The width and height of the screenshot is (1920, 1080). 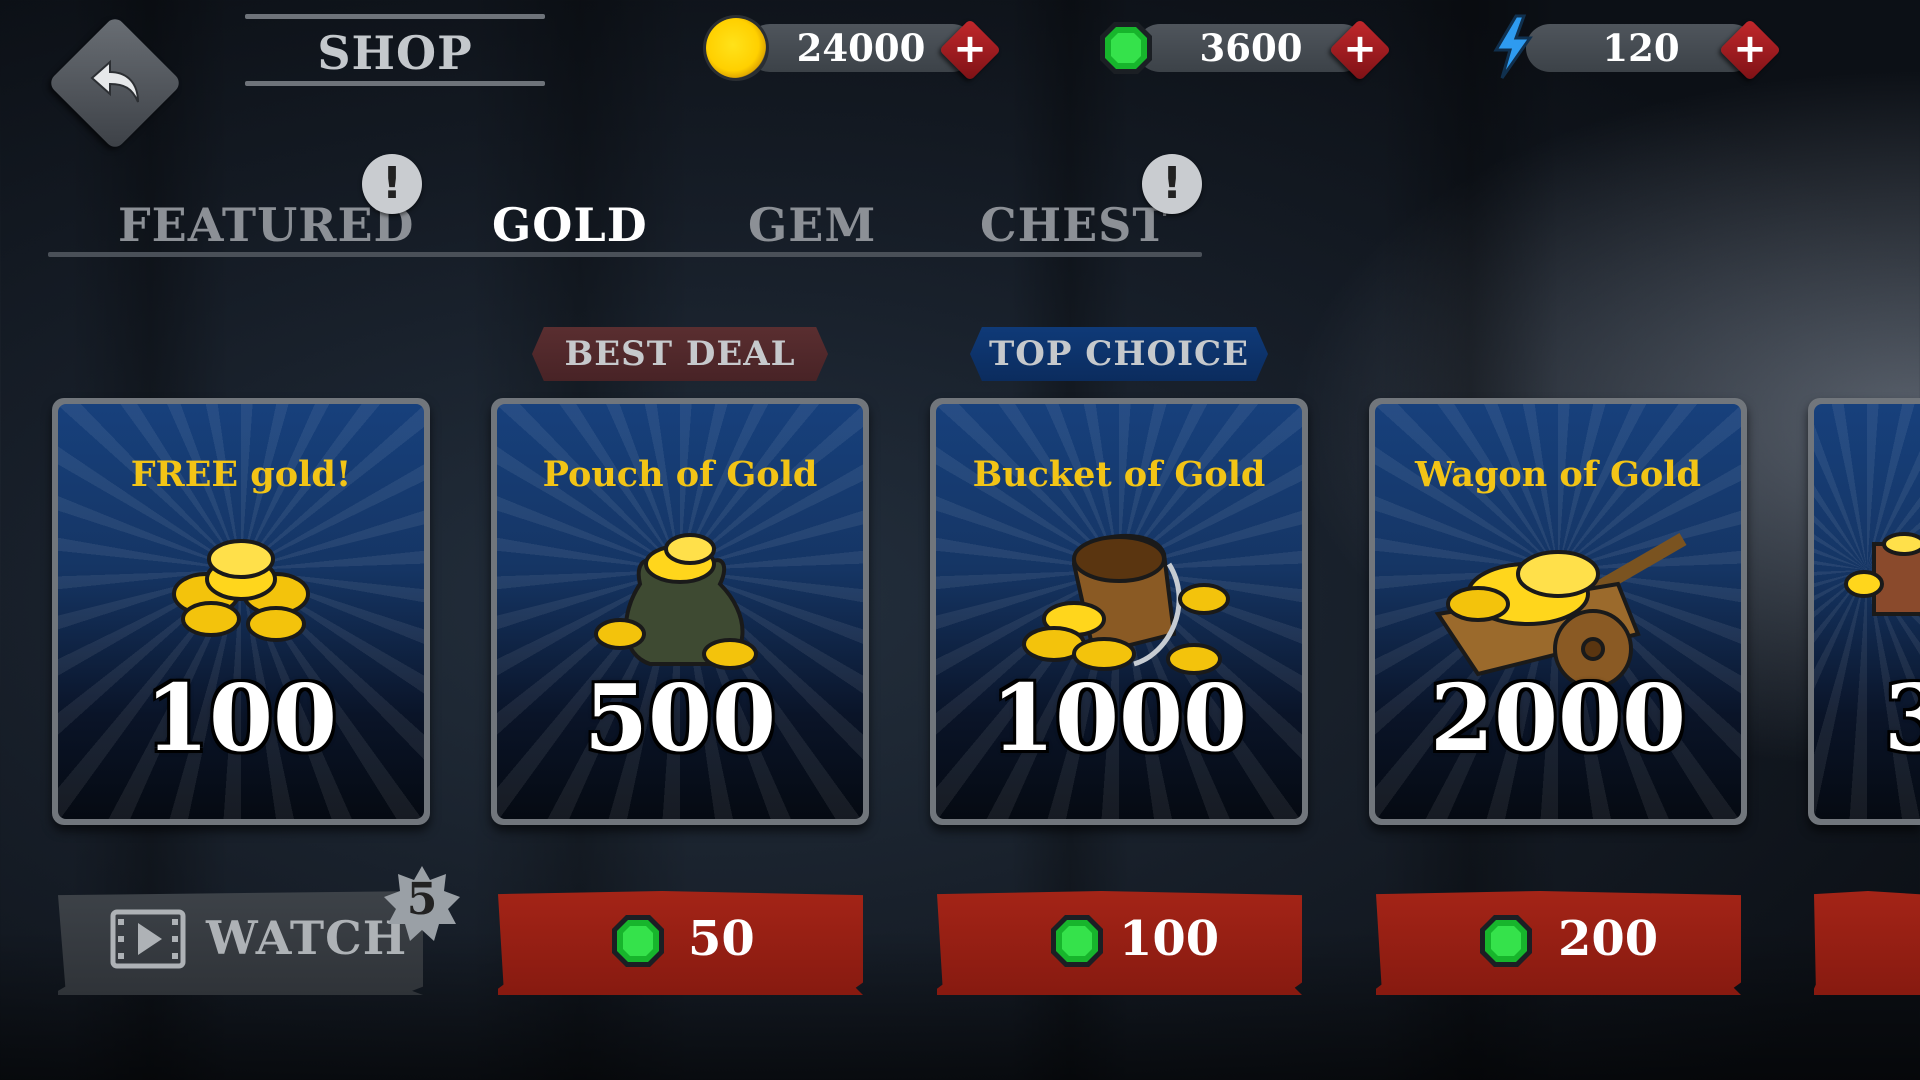 What do you see at coordinates (241, 718) in the screenshot?
I see `offer-amount: 100` at bounding box center [241, 718].